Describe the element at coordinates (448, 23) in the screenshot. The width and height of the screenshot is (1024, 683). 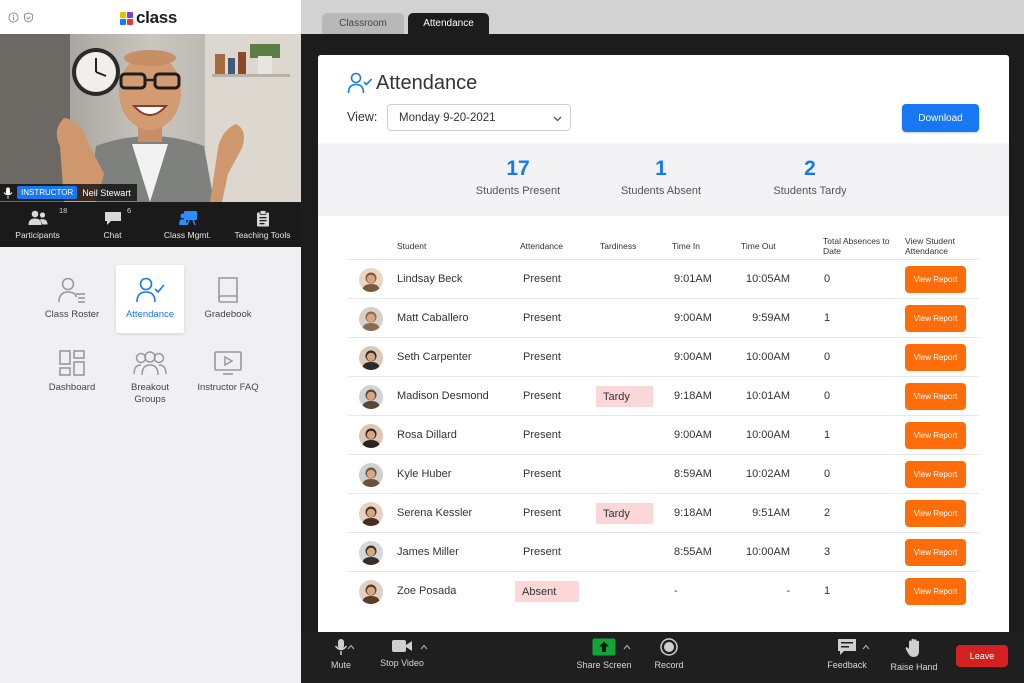
I see `tab-attendance: Attendance` at that location.